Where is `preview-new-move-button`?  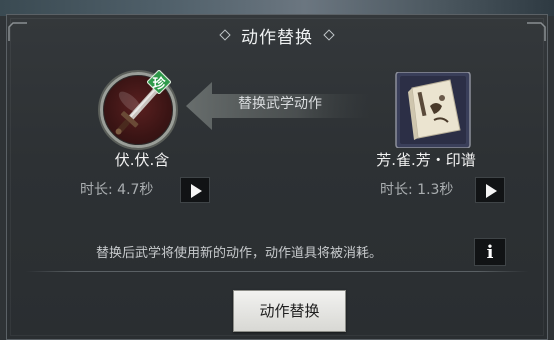
preview-new-move-button is located at coordinates (490, 190).